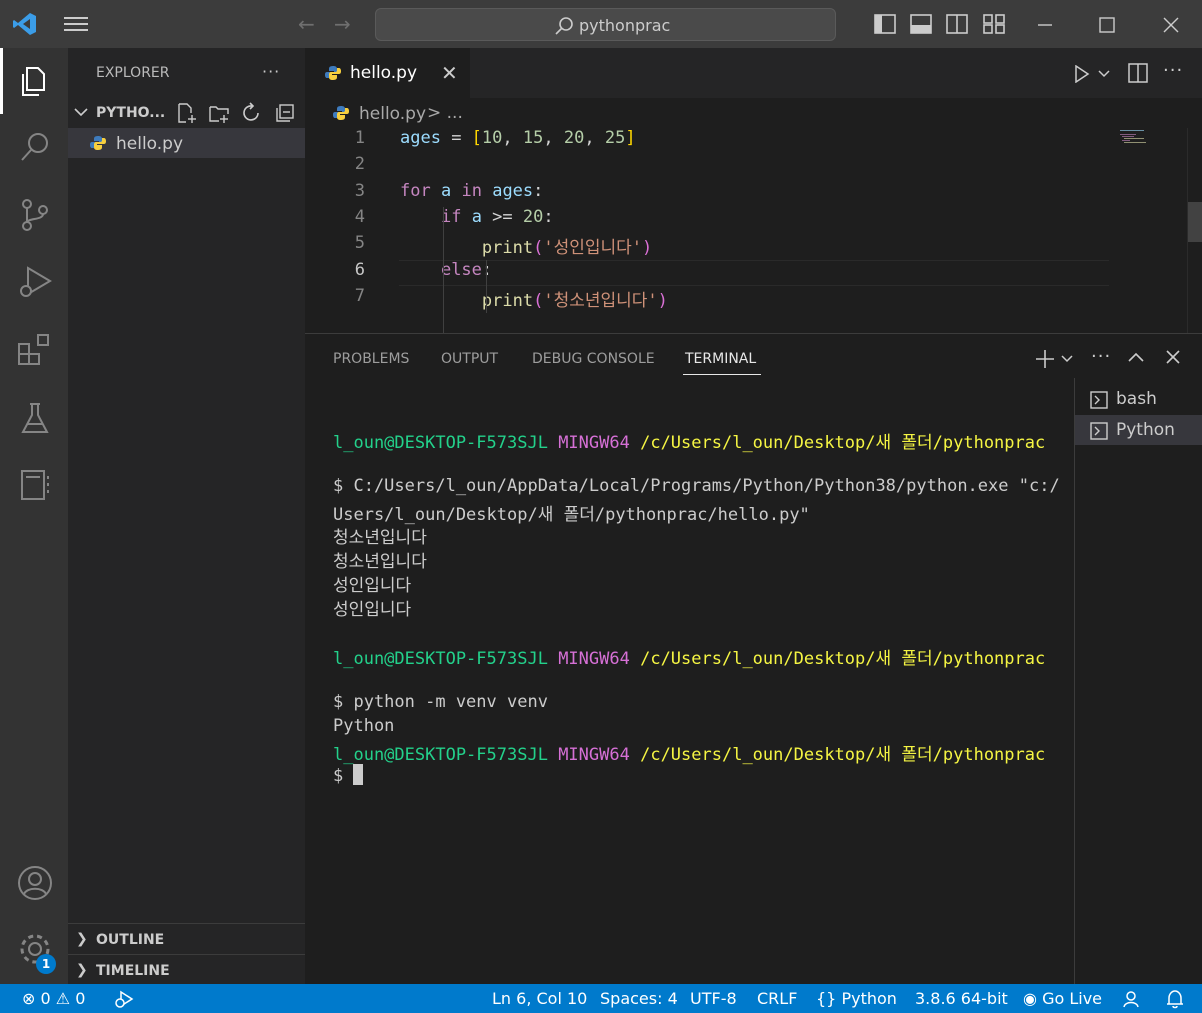 The width and height of the screenshot is (1202, 1013). I want to click on menu-icon, so click(76, 24).